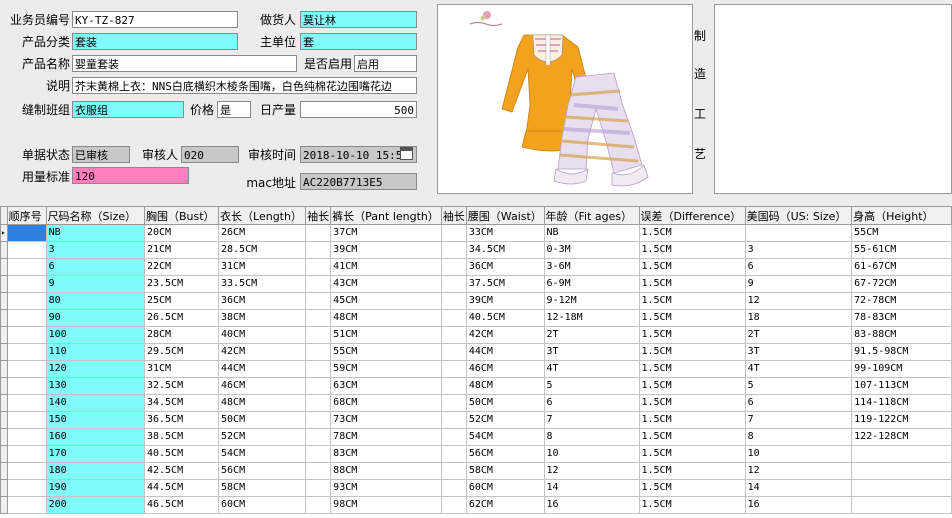  What do you see at coordinates (234, 109) in the screenshot?
I see `price-field: 是` at bounding box center [234, 109].